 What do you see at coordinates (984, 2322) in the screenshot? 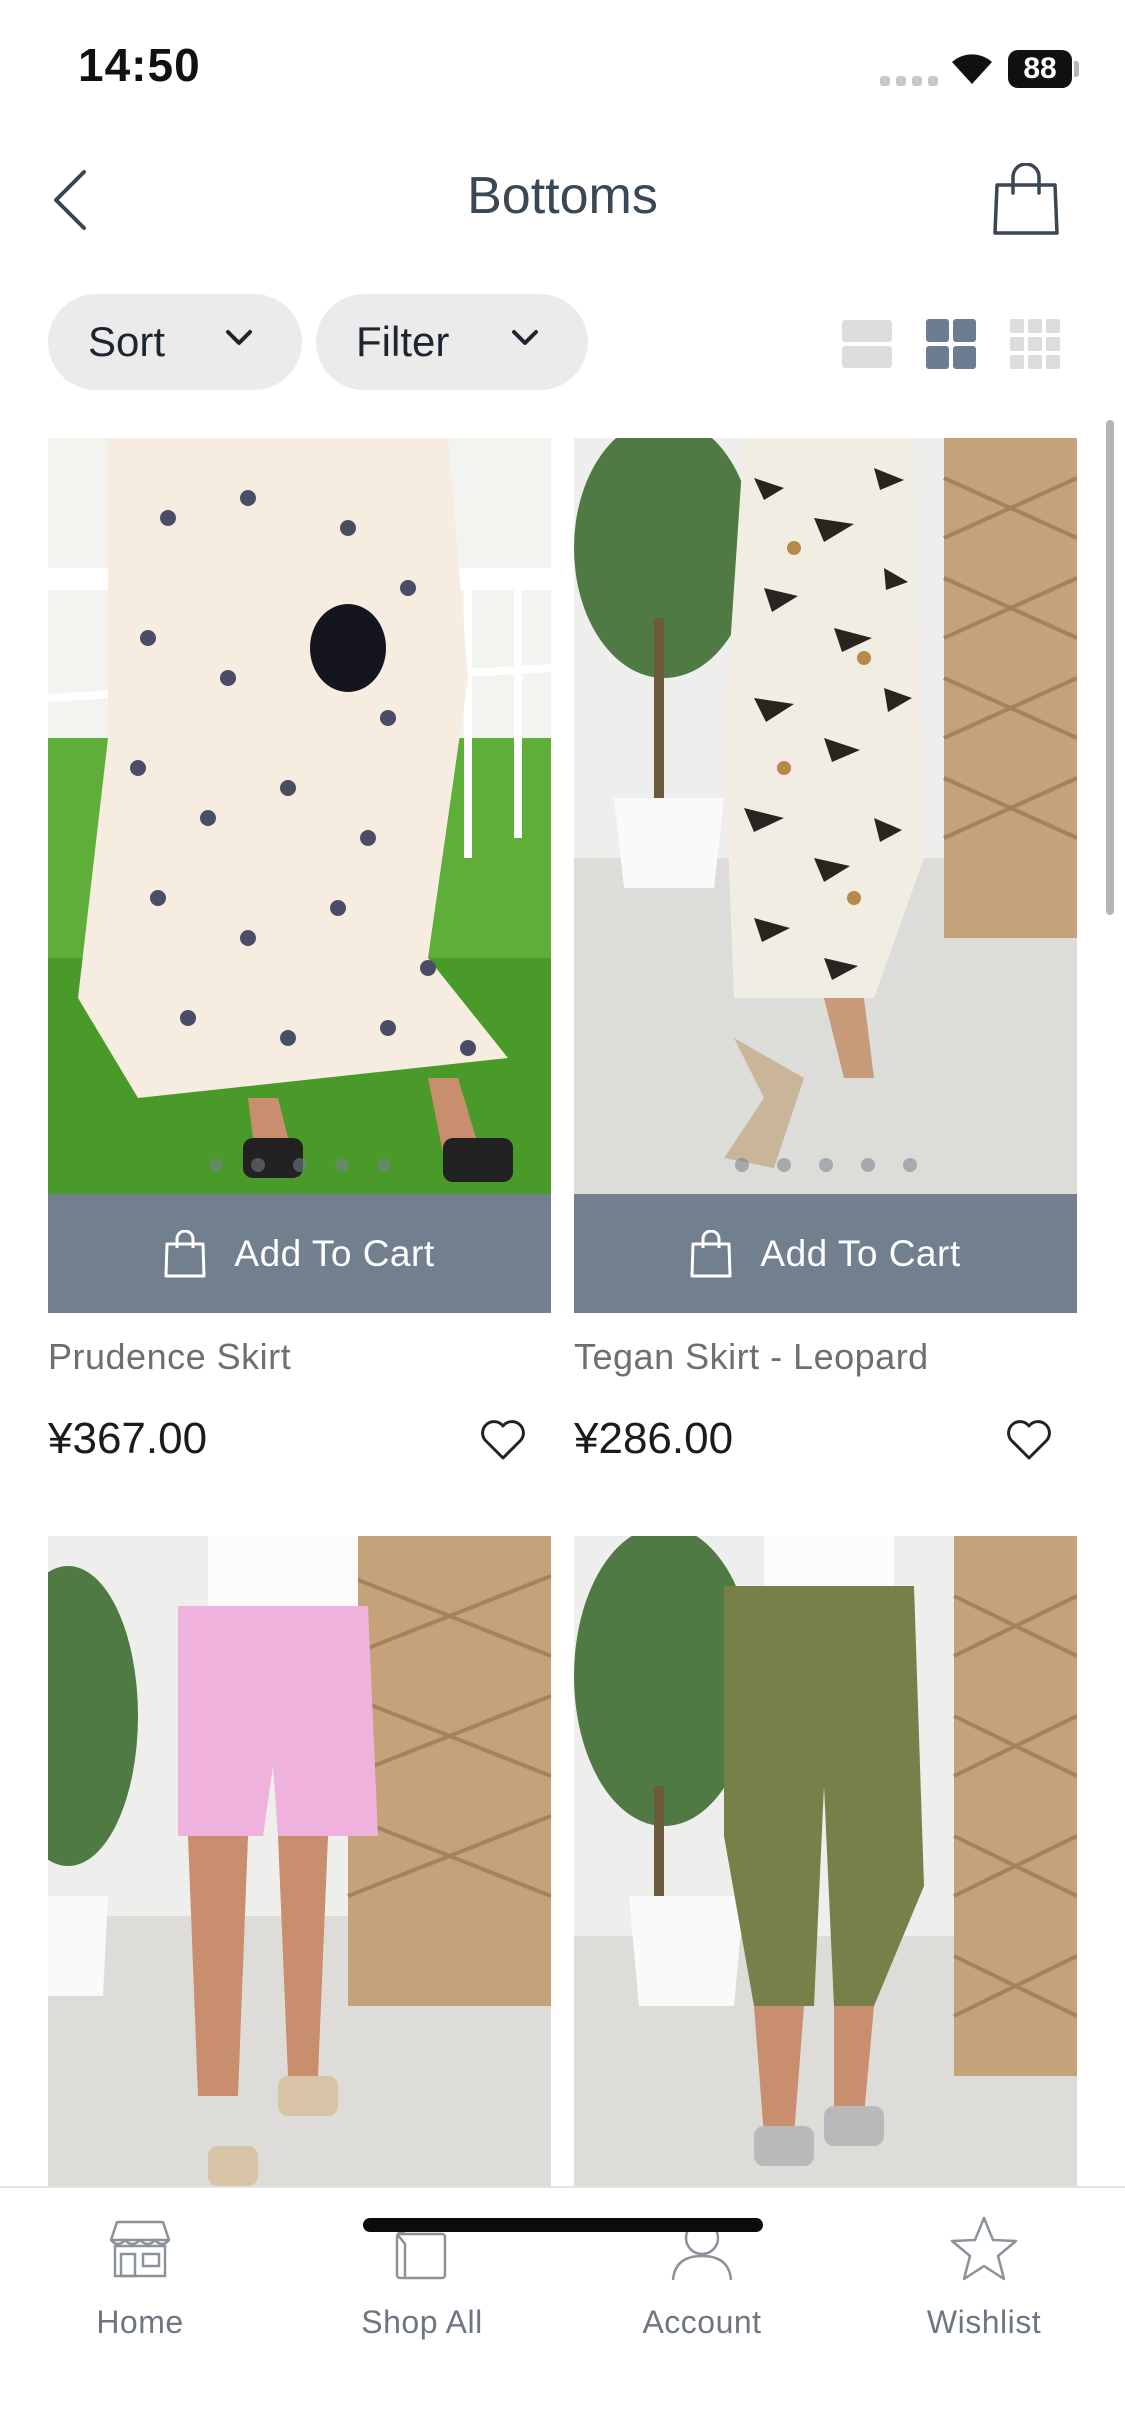
I see `tab-label: Wishlist` at bounding box center [984, 2322].